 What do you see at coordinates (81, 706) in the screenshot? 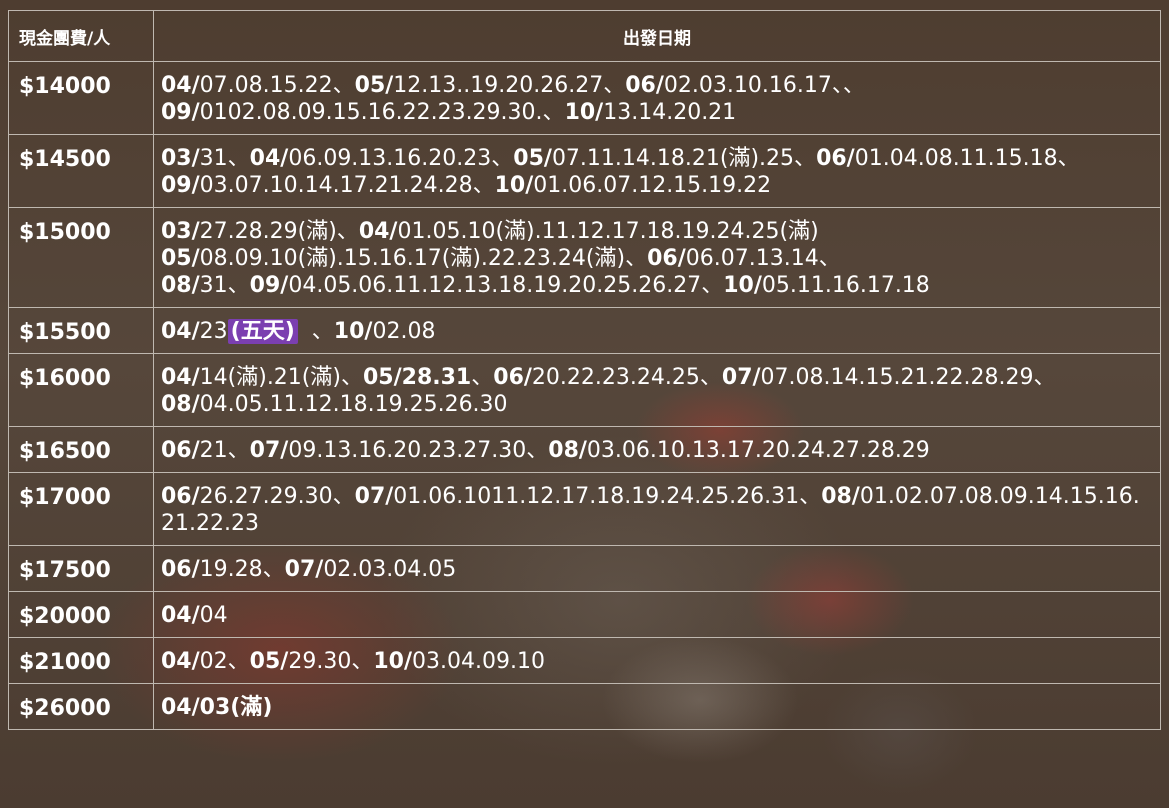
I see `price-cell: $26000` at bounding box center [81, 706].